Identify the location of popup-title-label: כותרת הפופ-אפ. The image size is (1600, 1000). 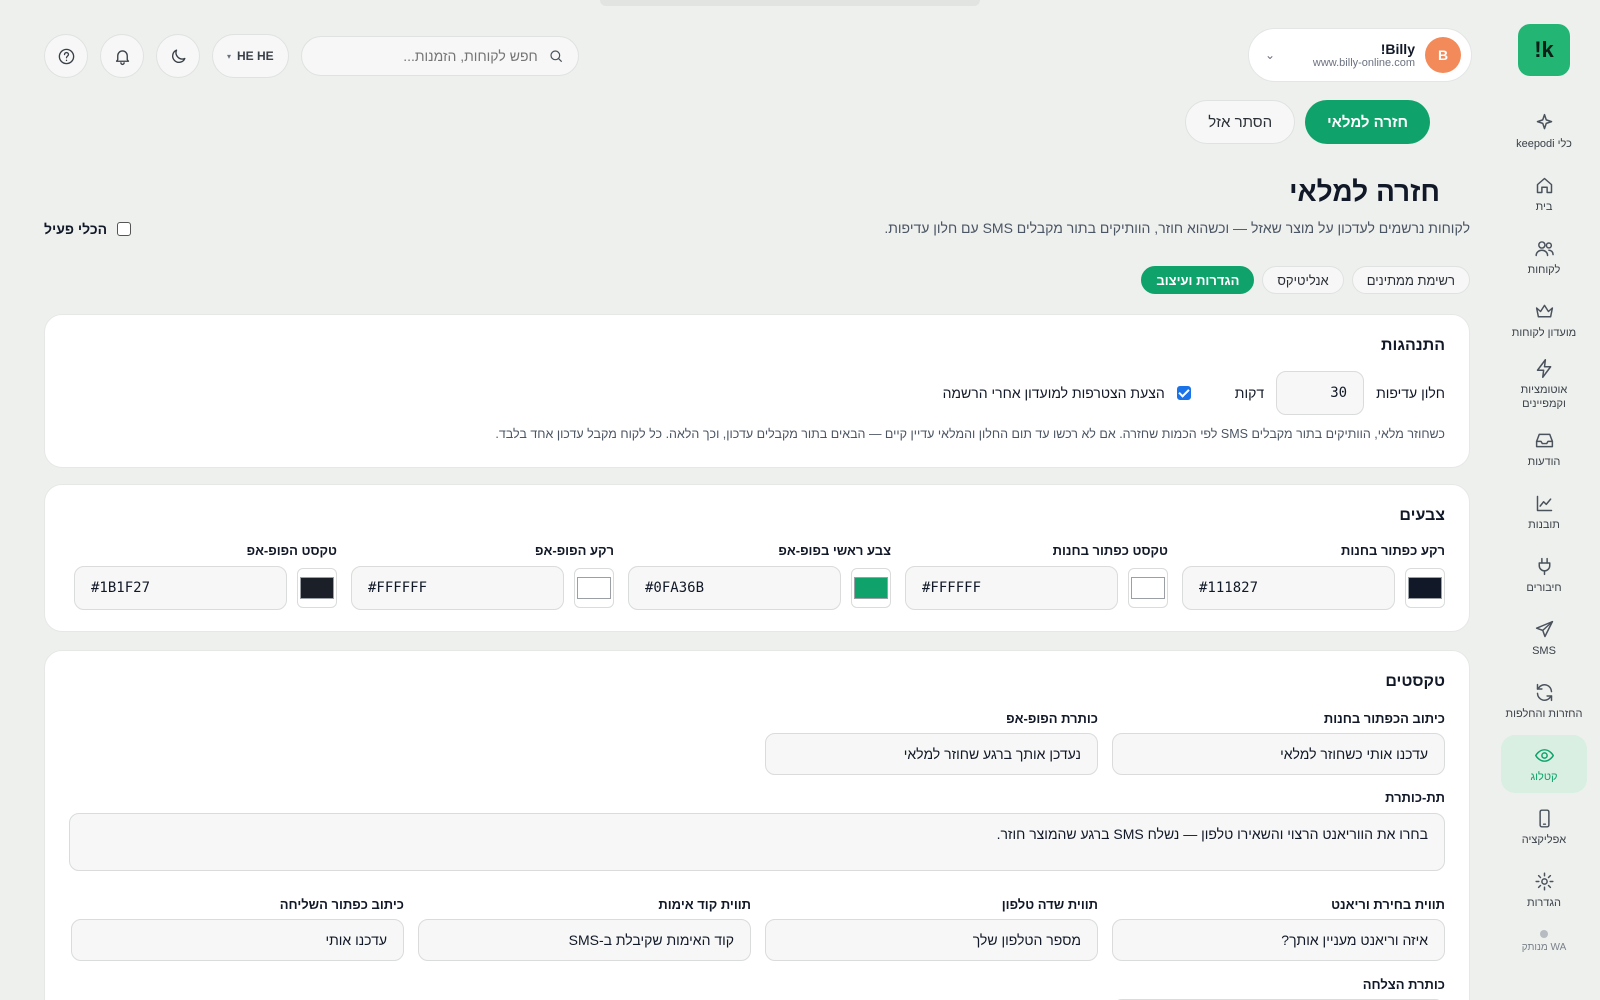
(1052, 718).